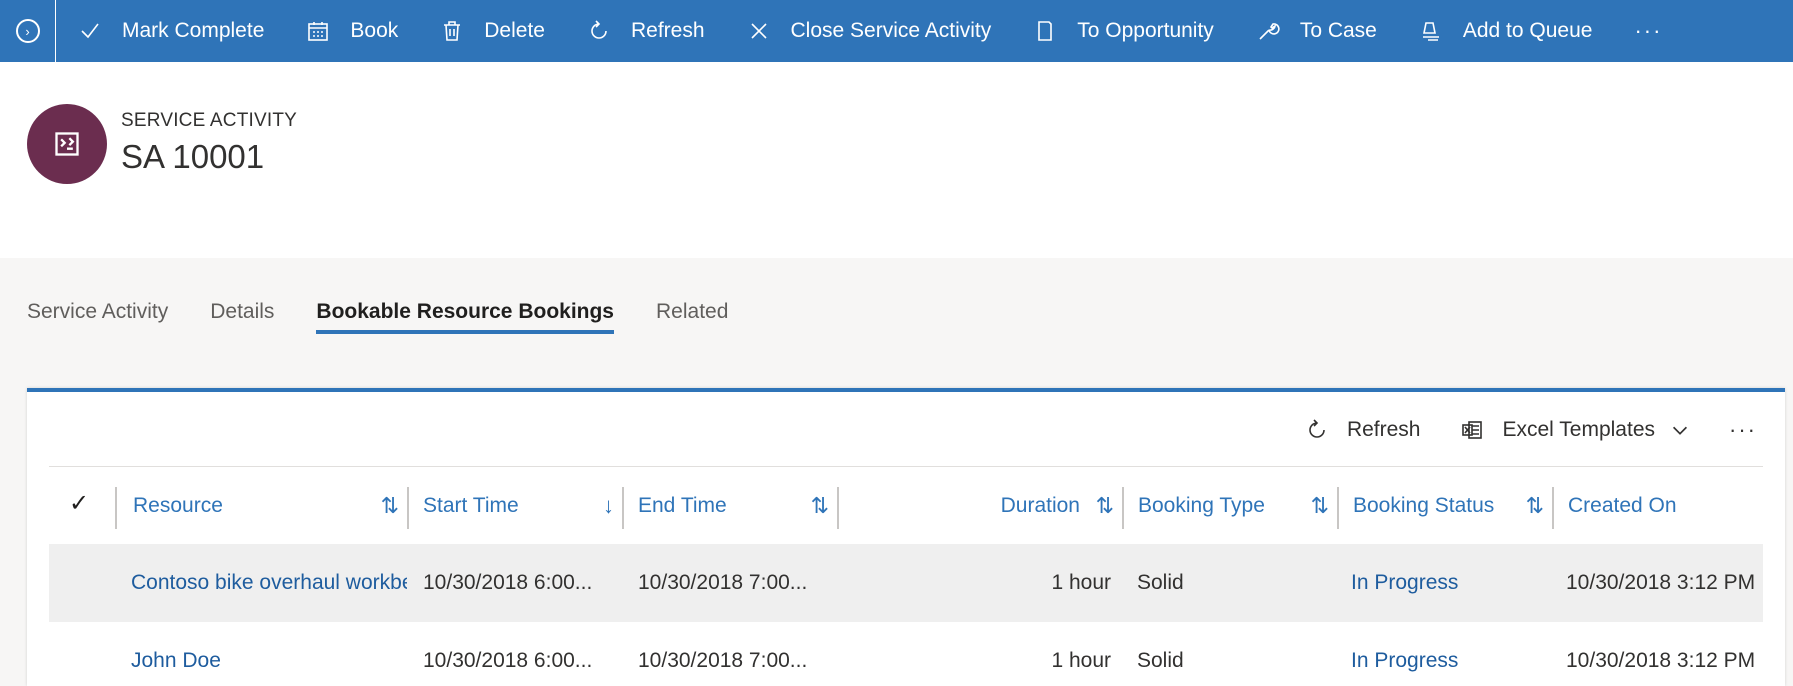  I want to click on more-commands-button: ···, so click(1648, 31).